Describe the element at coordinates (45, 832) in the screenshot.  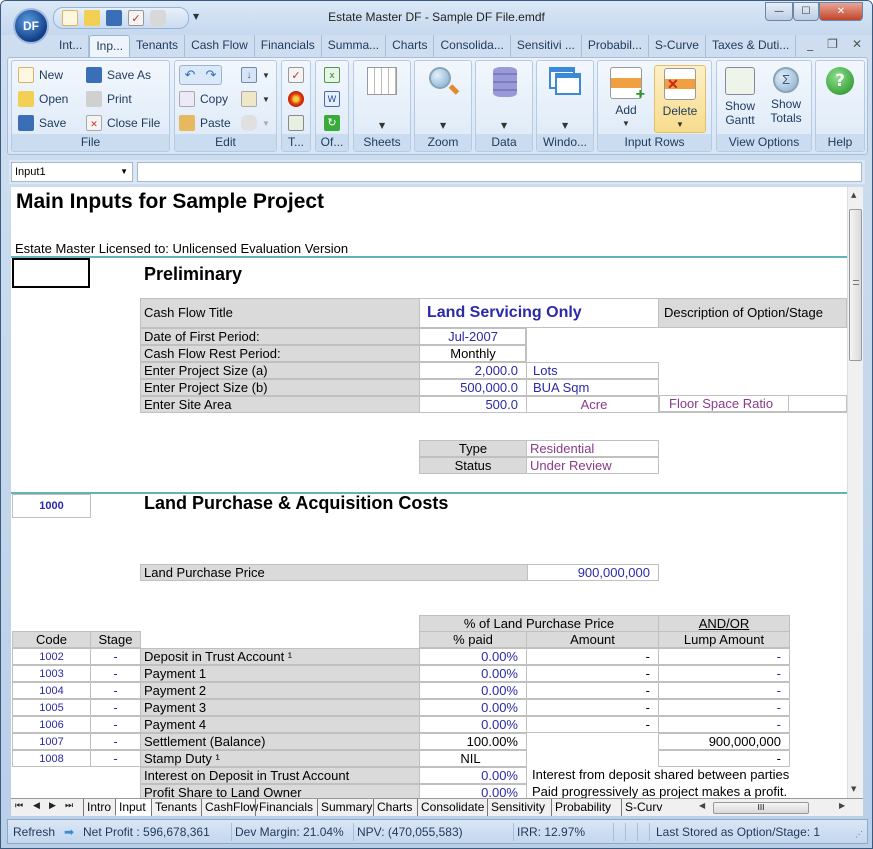
I see `refresh-button: Refresh ➡` at that location.